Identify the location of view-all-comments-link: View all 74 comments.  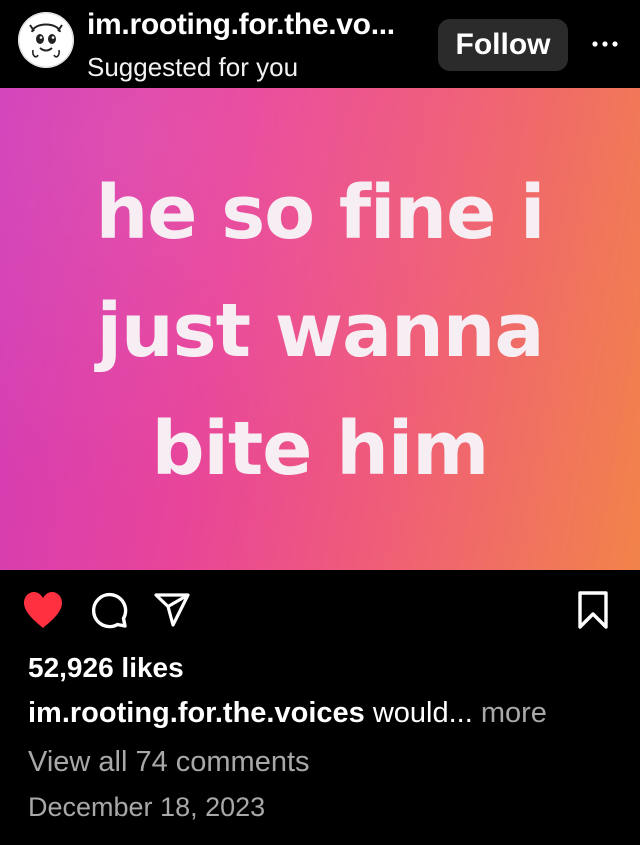
(169, 762).